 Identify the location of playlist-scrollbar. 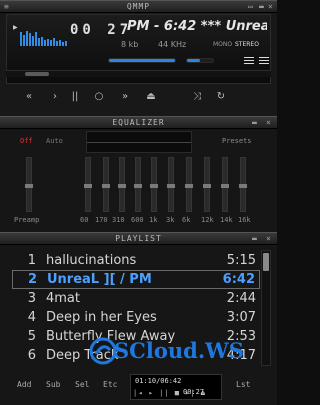
(266, 308).